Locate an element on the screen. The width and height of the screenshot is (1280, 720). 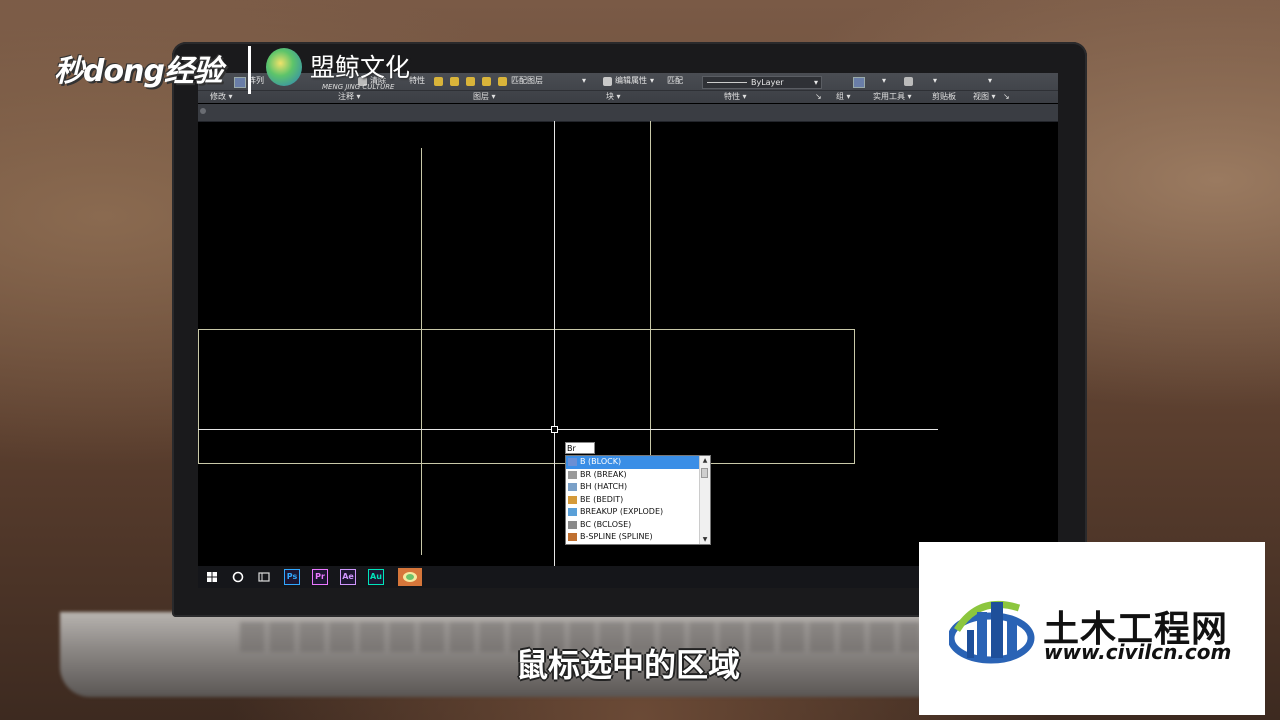
autocomplete-item-label: BC (BCLOSE) is located at coordinates (606, 524).